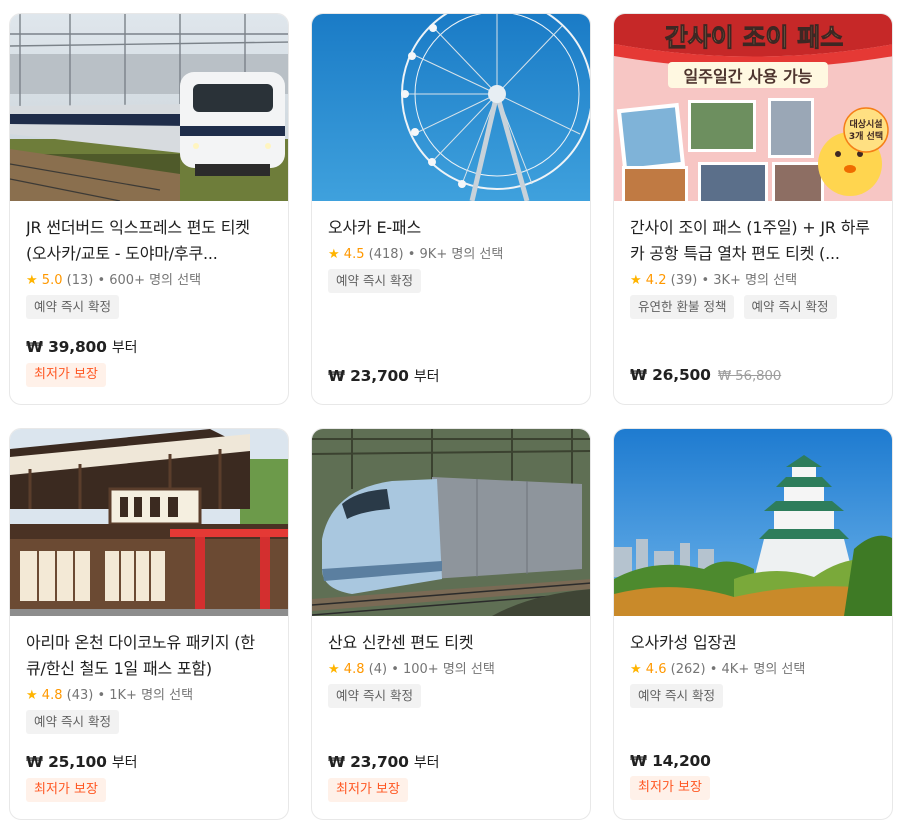  Describe the element at coordinates (354, 254) in the screenshot. I see `rating-score: 4.5` at that location.